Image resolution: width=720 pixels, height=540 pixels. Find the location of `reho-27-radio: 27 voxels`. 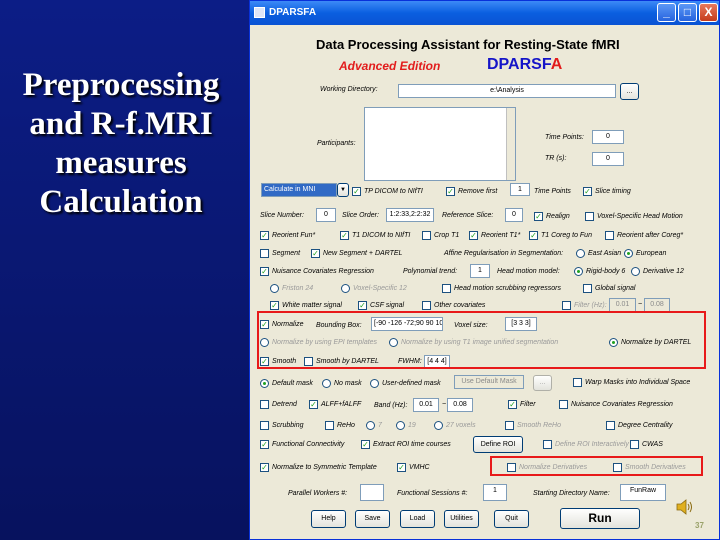

reho-27-radio: 27 voxels is located at coordinates (455, 425).